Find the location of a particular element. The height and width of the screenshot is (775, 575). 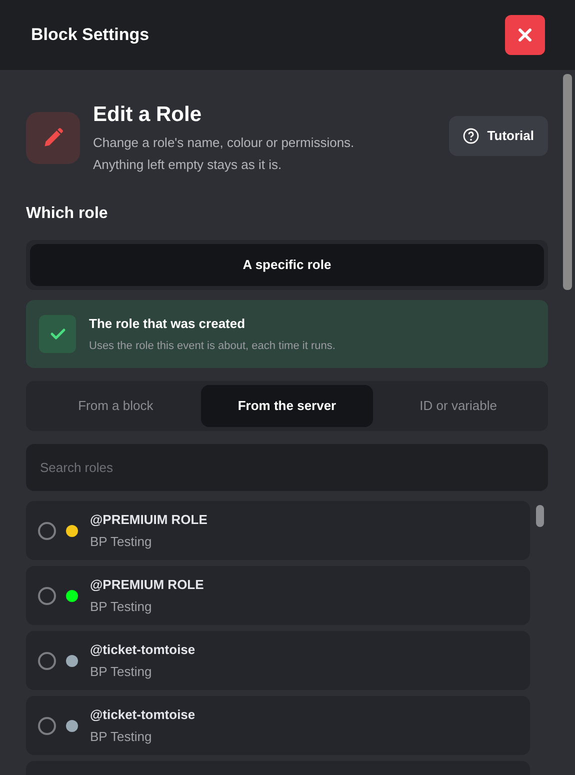

check-icon is located at coordinates (58, 334).